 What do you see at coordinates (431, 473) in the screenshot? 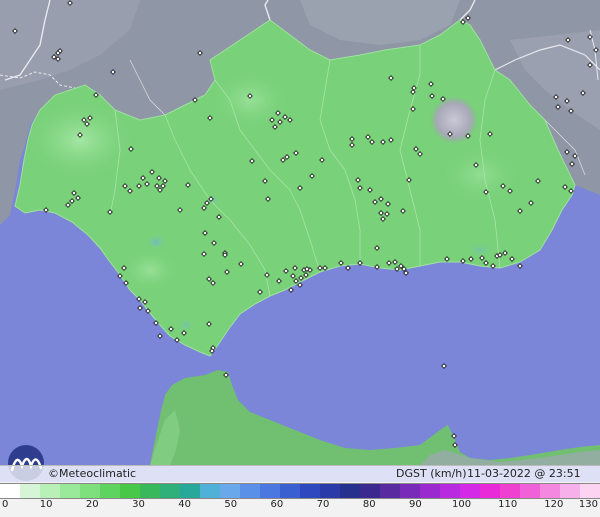
I see `variable-label: DGST (km/h)` at bounding box center [431, 473].